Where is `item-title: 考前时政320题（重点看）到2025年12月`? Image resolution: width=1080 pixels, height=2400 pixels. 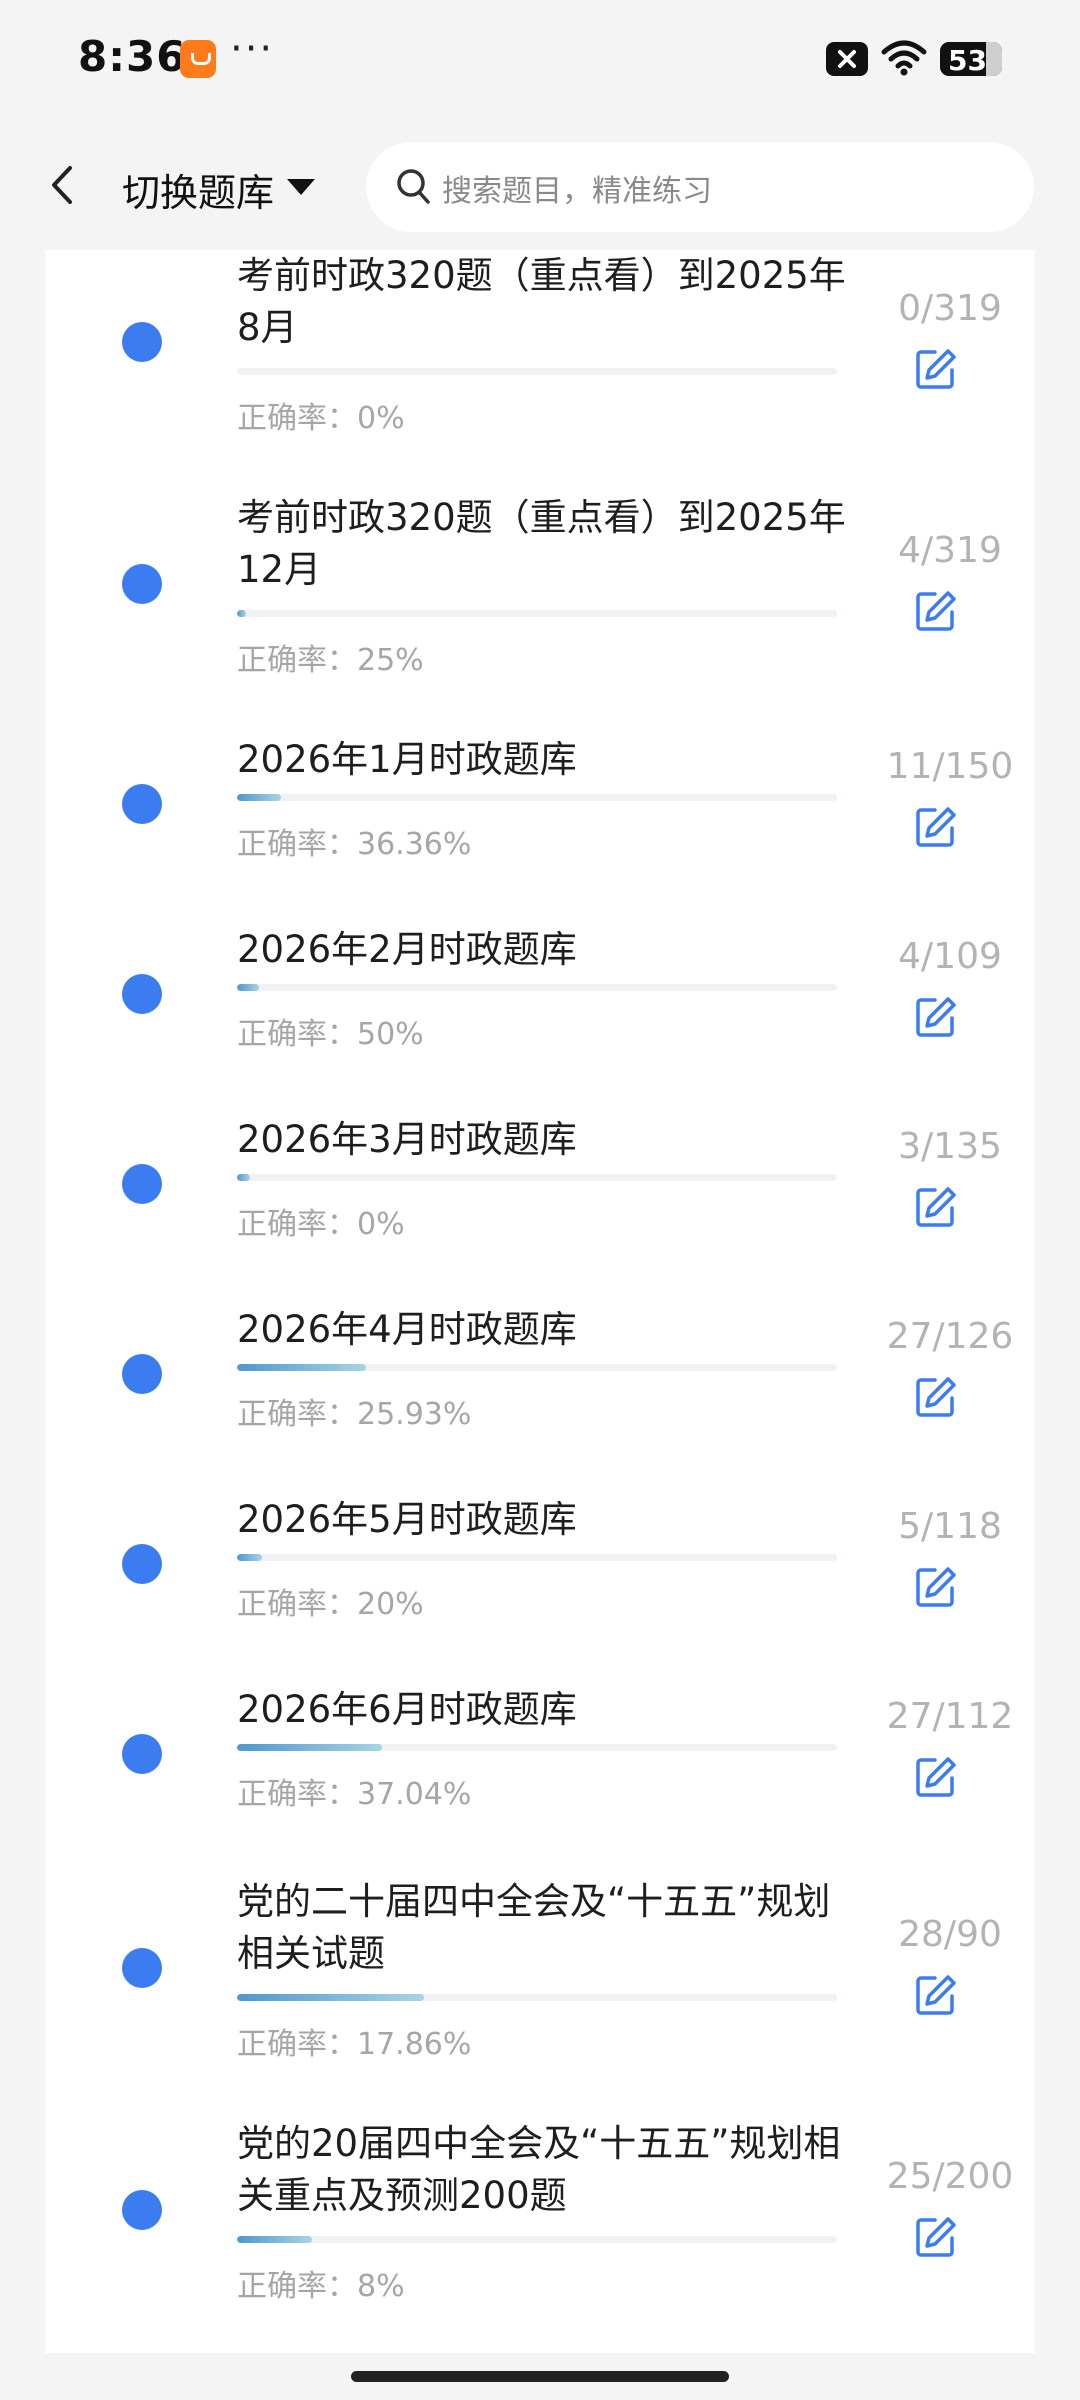 item-title: 考前时政320题（重点看）到2025年12月 is located at coordinates (541, 543).